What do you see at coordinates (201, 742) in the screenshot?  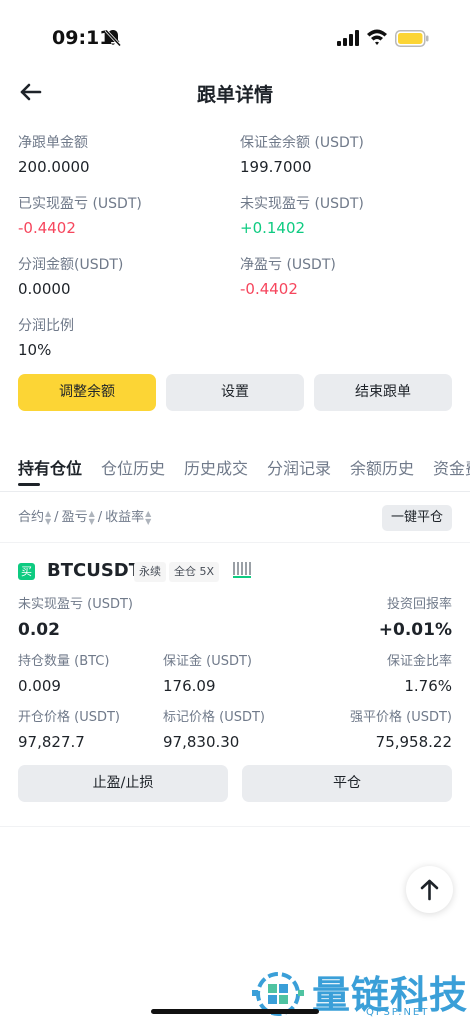 I see `mark-price-value: 97,830.30` at bounding box center [201, 742].